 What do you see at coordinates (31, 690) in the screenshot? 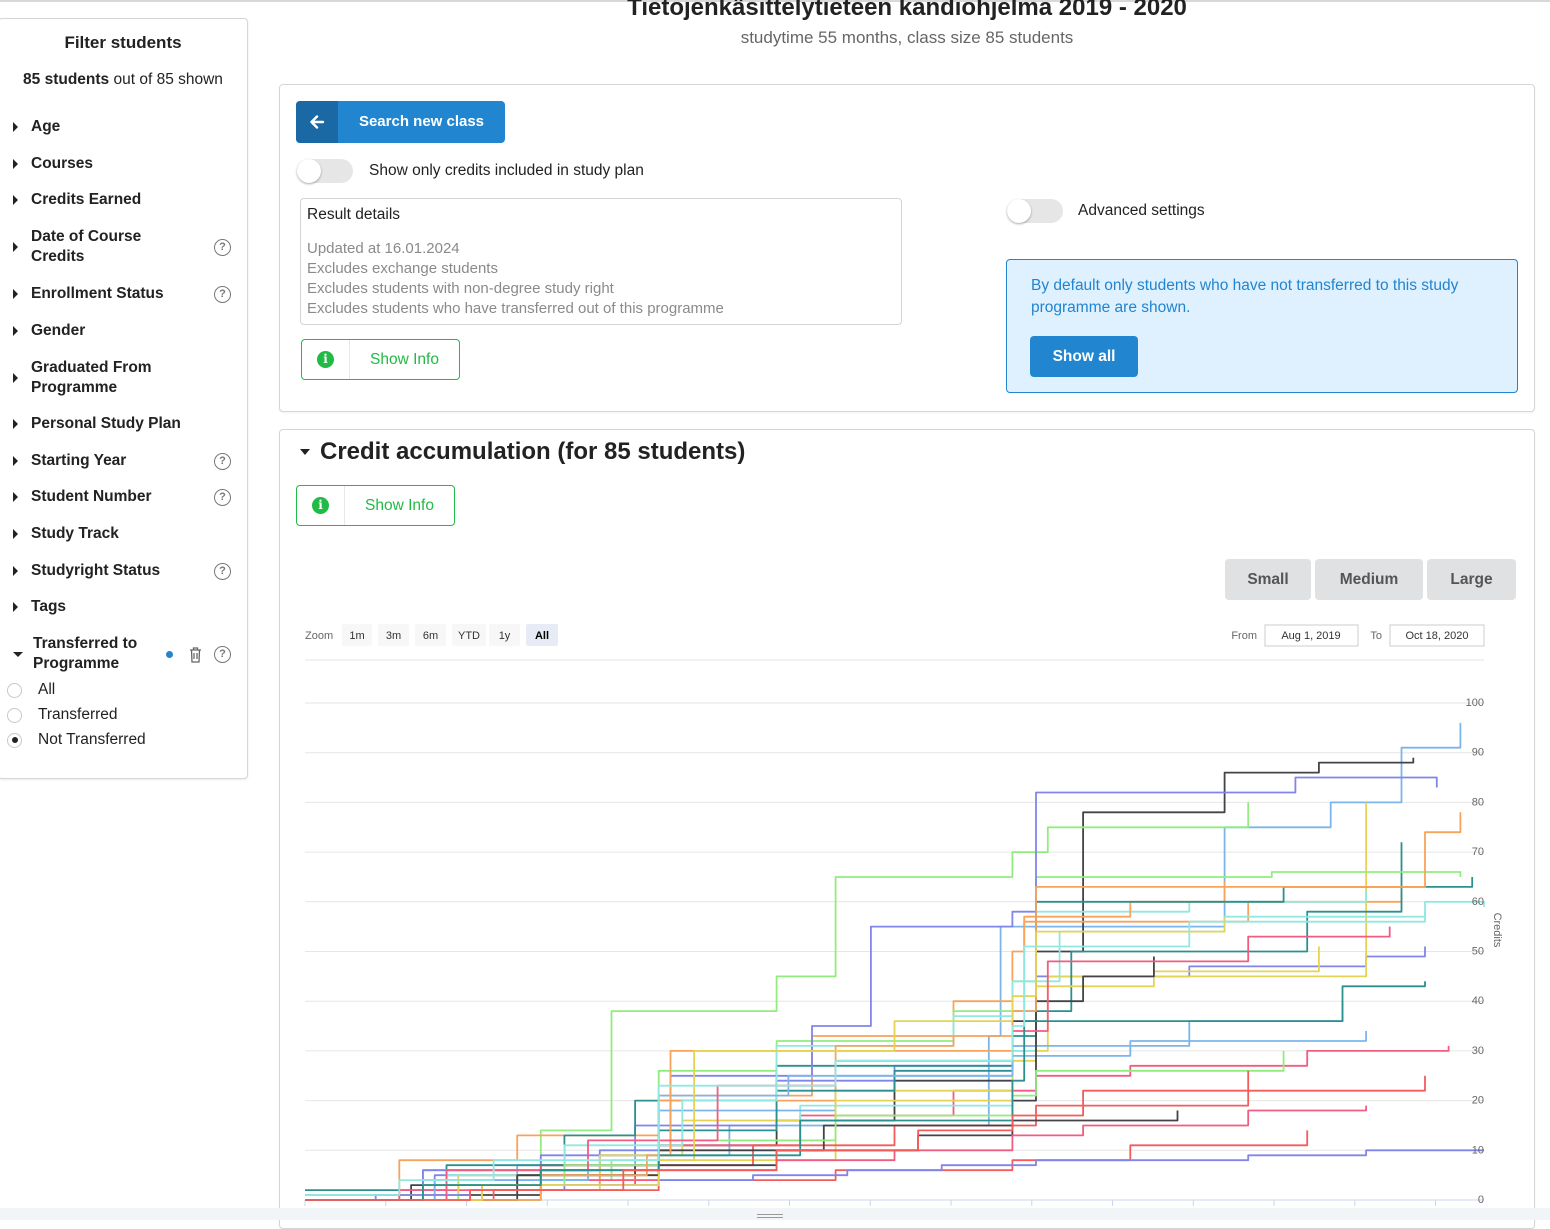
I see `radio-all: All` at bounding box center [31, 690].